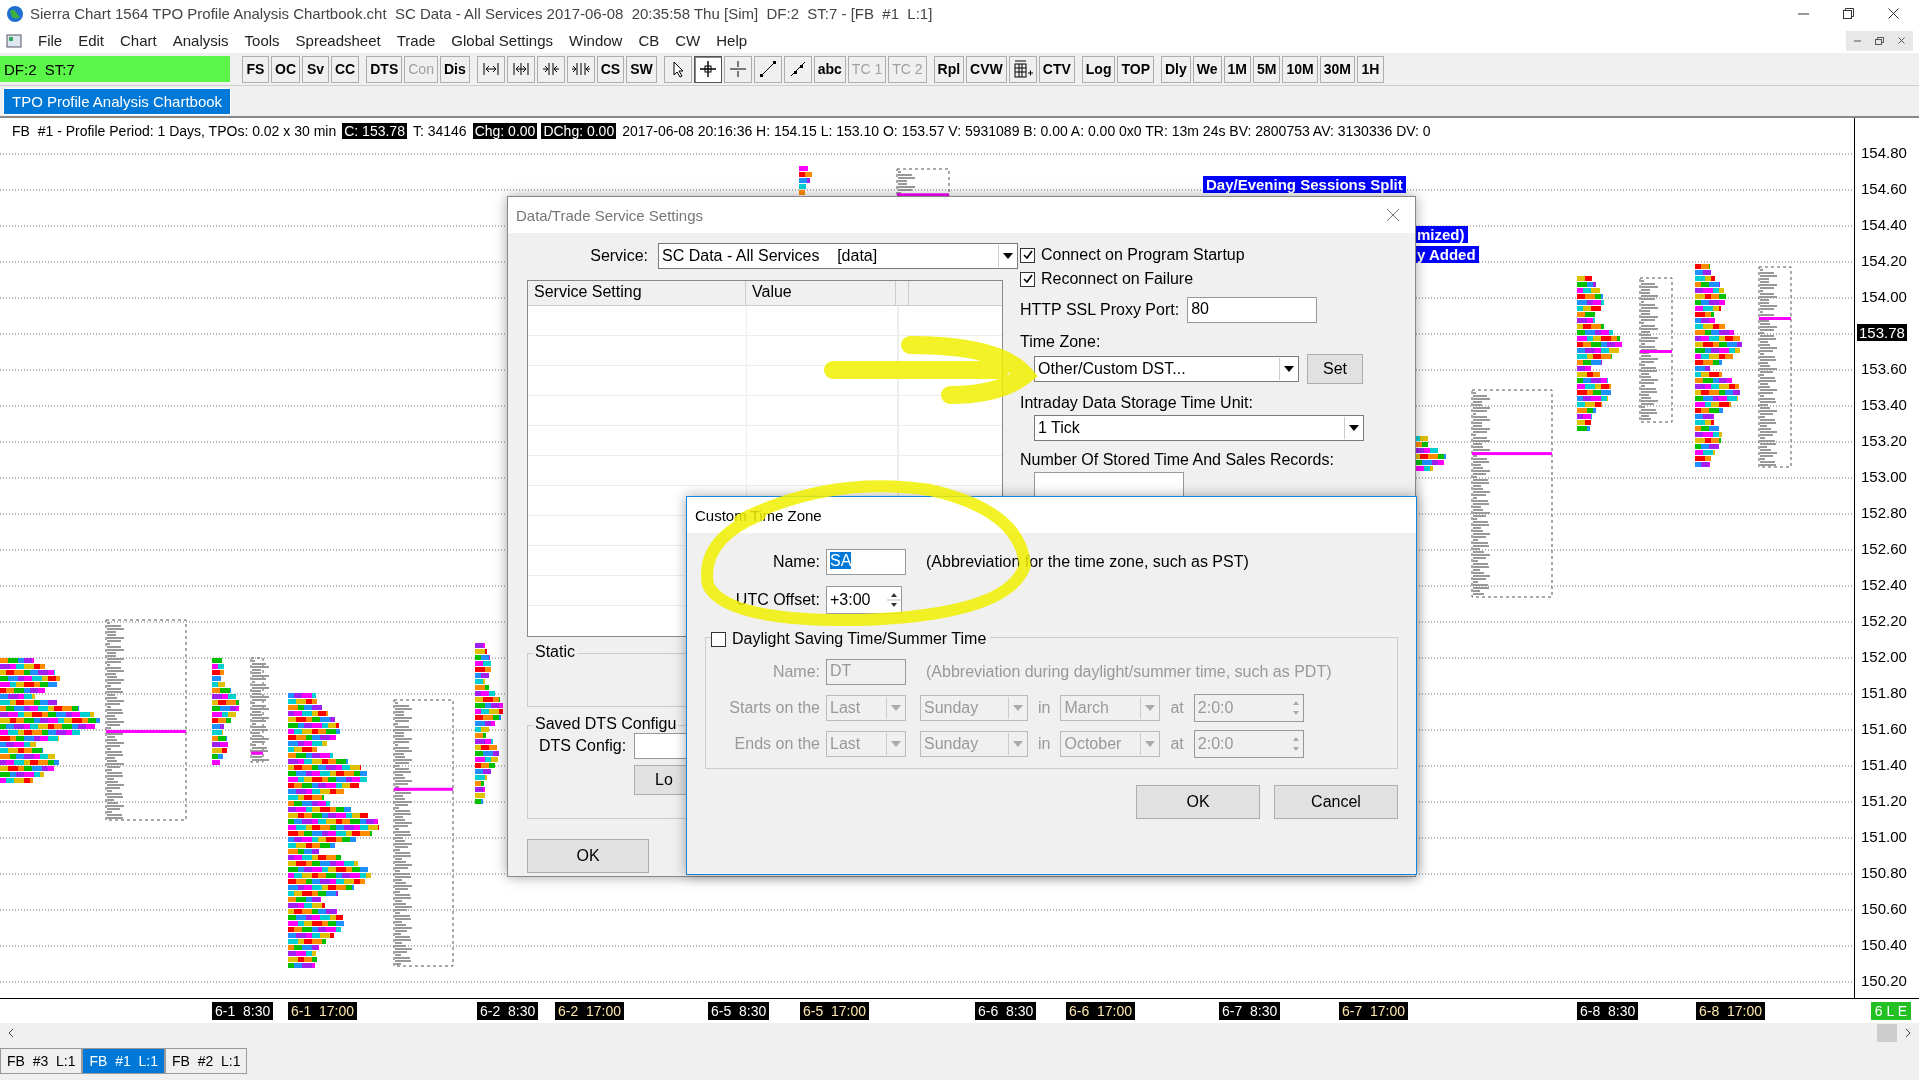 Image resolution: width=1919 pixels, height=1080 pixels. Describe the element at coordinates (1207, 69) in the screenshot. I see `toolbar-button: We` at that location.